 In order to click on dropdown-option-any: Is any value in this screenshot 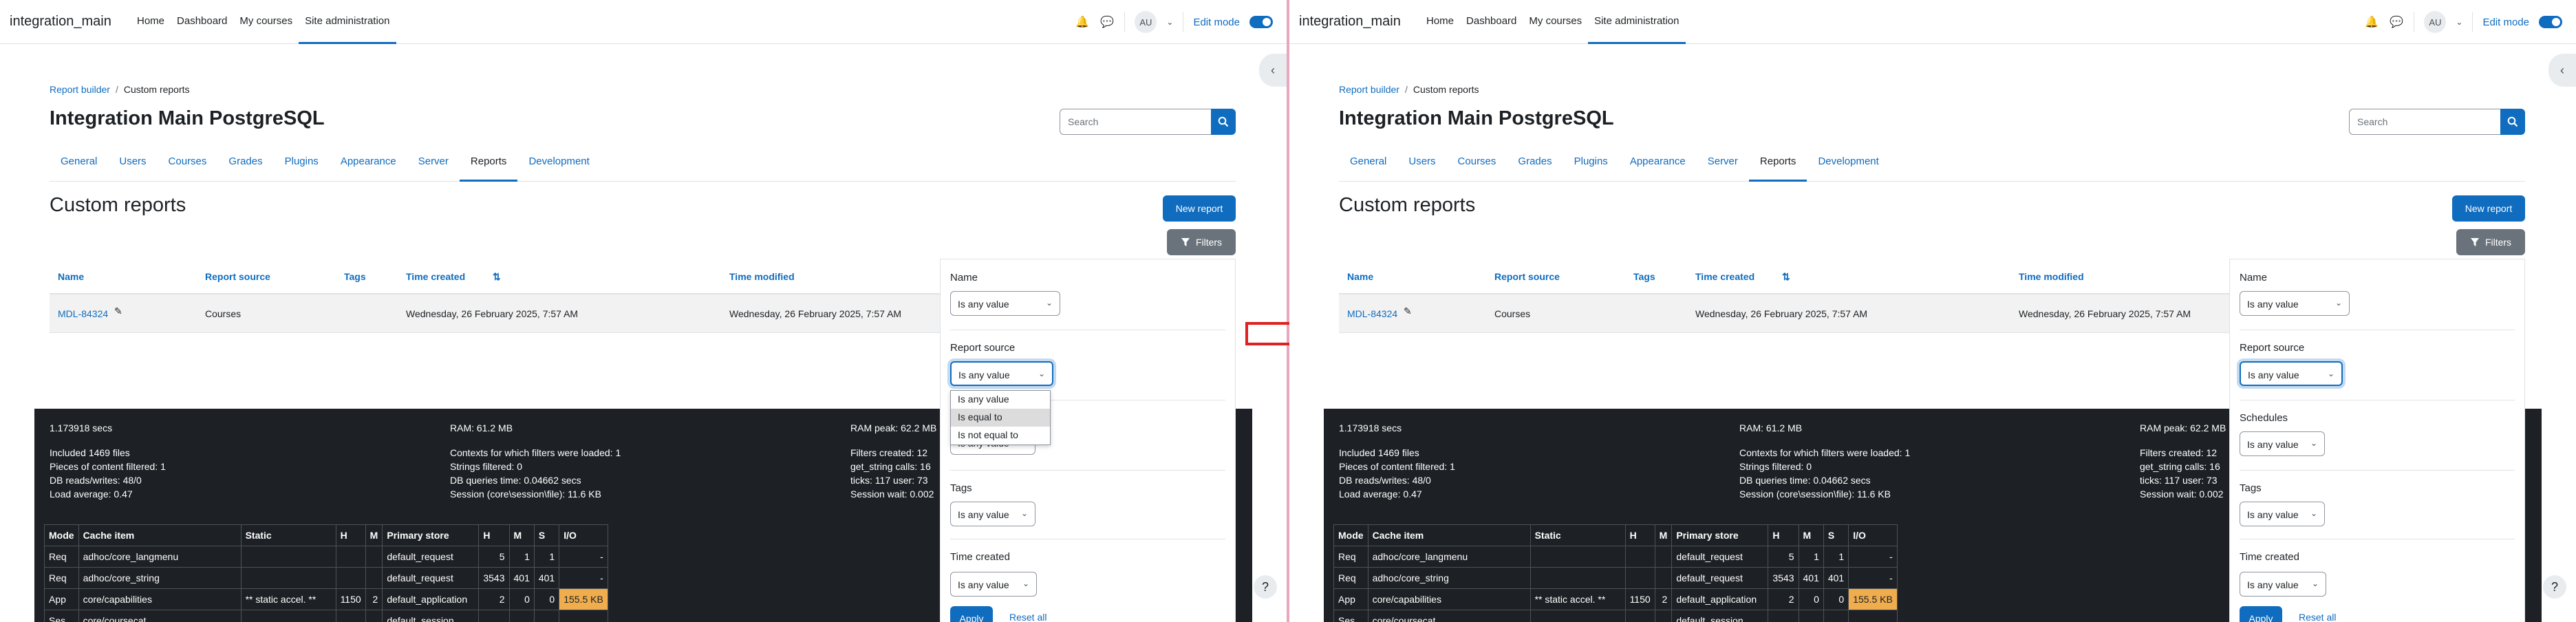, I will do `click(1000, 400)`.